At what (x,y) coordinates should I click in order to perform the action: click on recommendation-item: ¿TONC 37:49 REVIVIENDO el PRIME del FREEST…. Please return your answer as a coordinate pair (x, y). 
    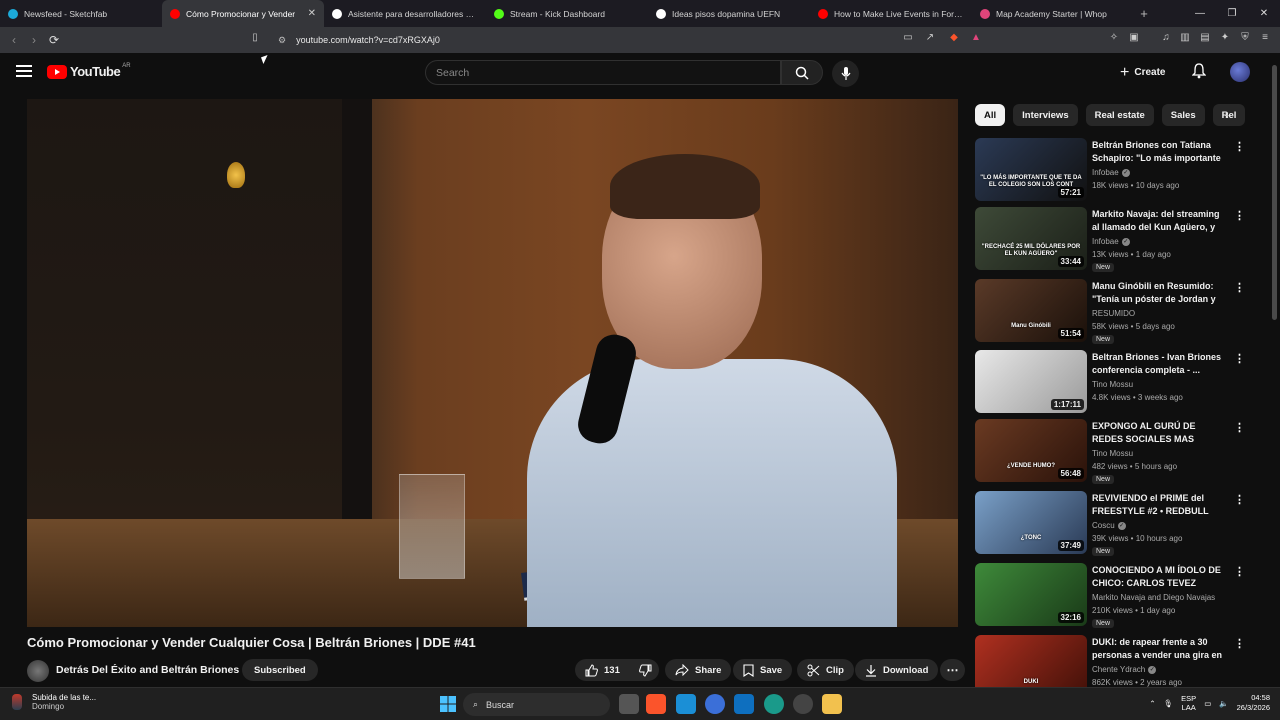
    Looking at the image, I should click on (1117, 523).